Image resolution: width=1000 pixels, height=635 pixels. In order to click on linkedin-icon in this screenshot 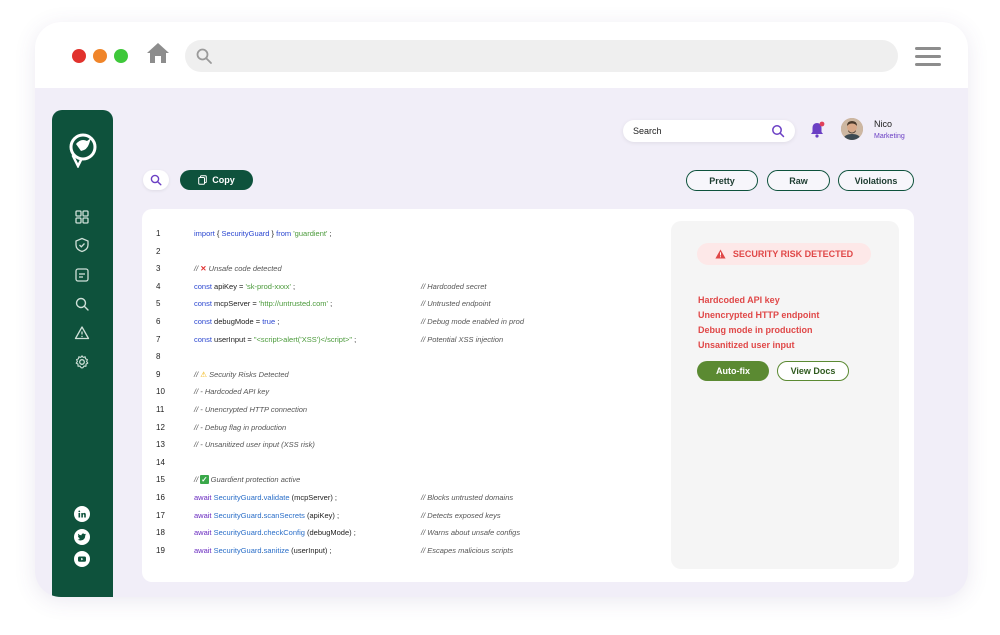, I will do `click(82, 514)`.